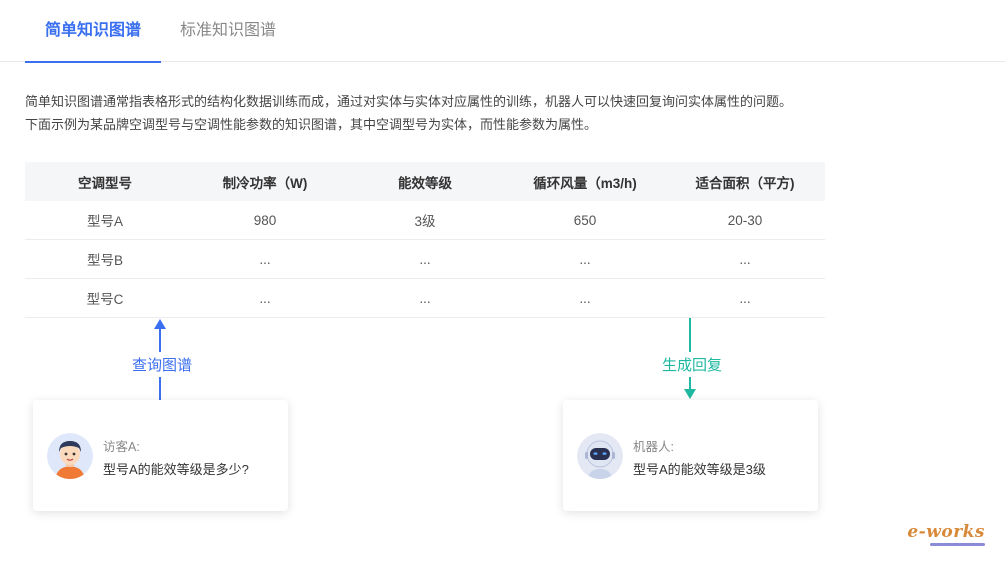 The image size is (1005, 566). Describe the element at coordinates (265, 220) in the screenshot. I see `table-cell: 980` at that location.